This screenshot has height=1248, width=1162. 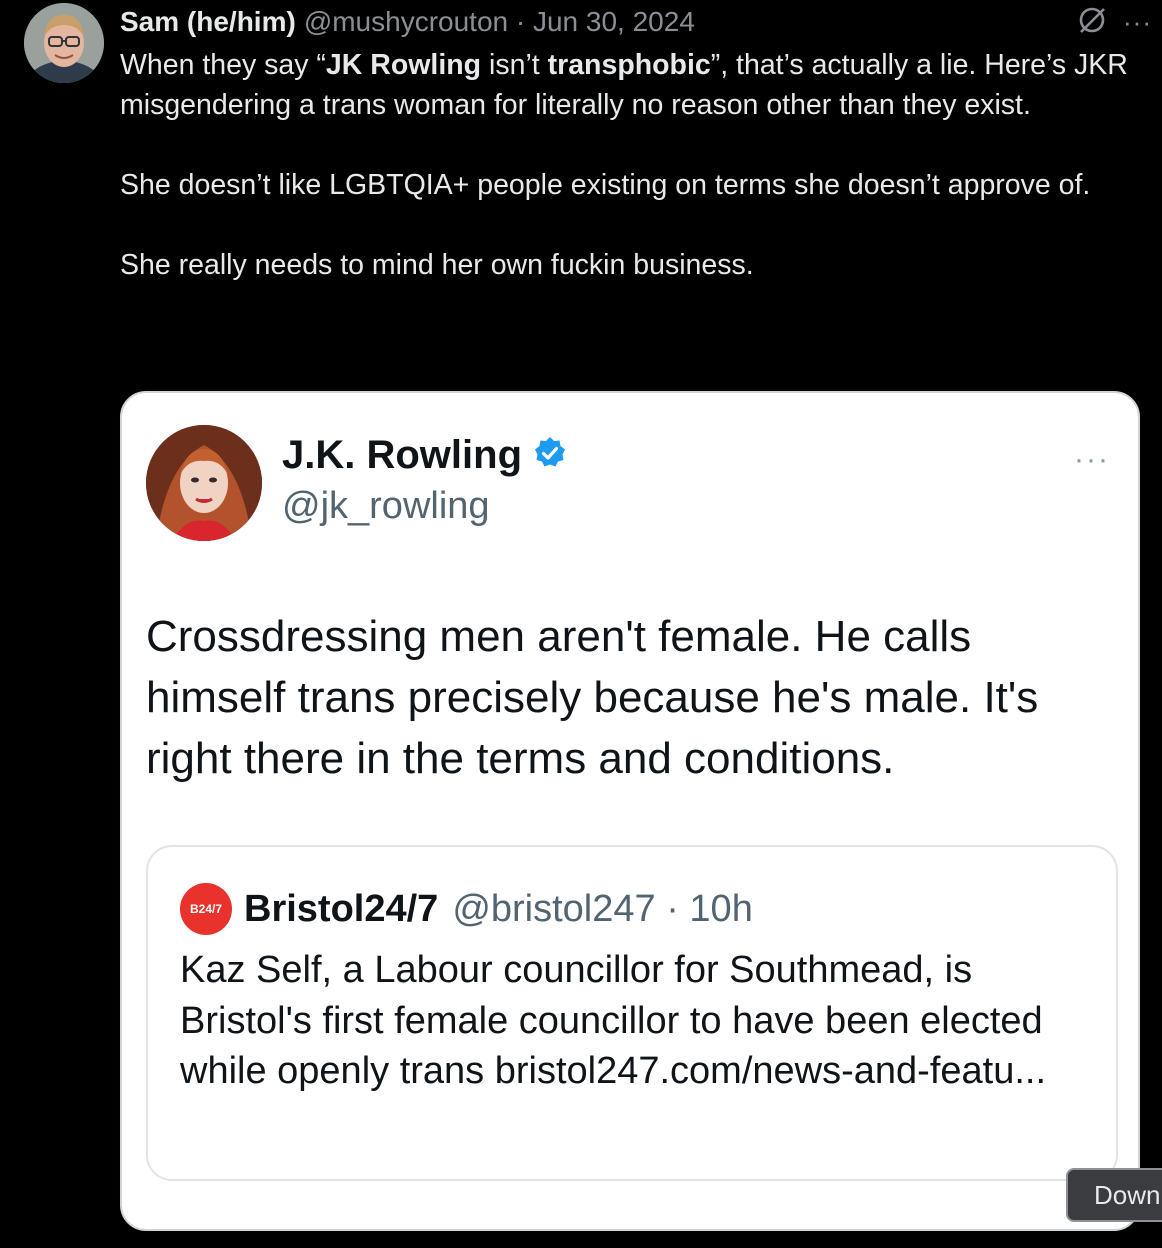 I want to click on quoted-tweet-header: B24/7 Bristol24/7 @bristol247 · 10h, so click(x=466, y=909).